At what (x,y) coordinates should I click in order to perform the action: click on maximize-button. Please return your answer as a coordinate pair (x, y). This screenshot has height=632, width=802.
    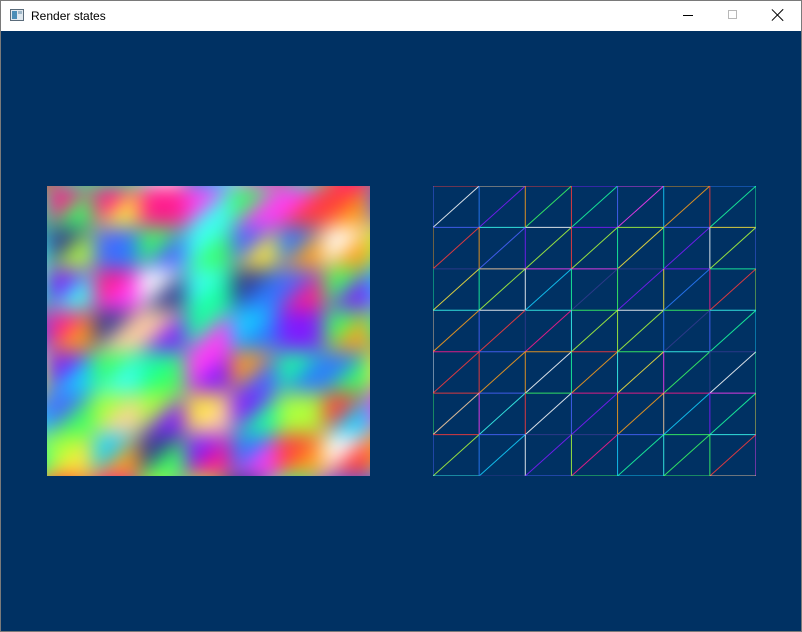
    Looking at the image, I should click on (733, 16).